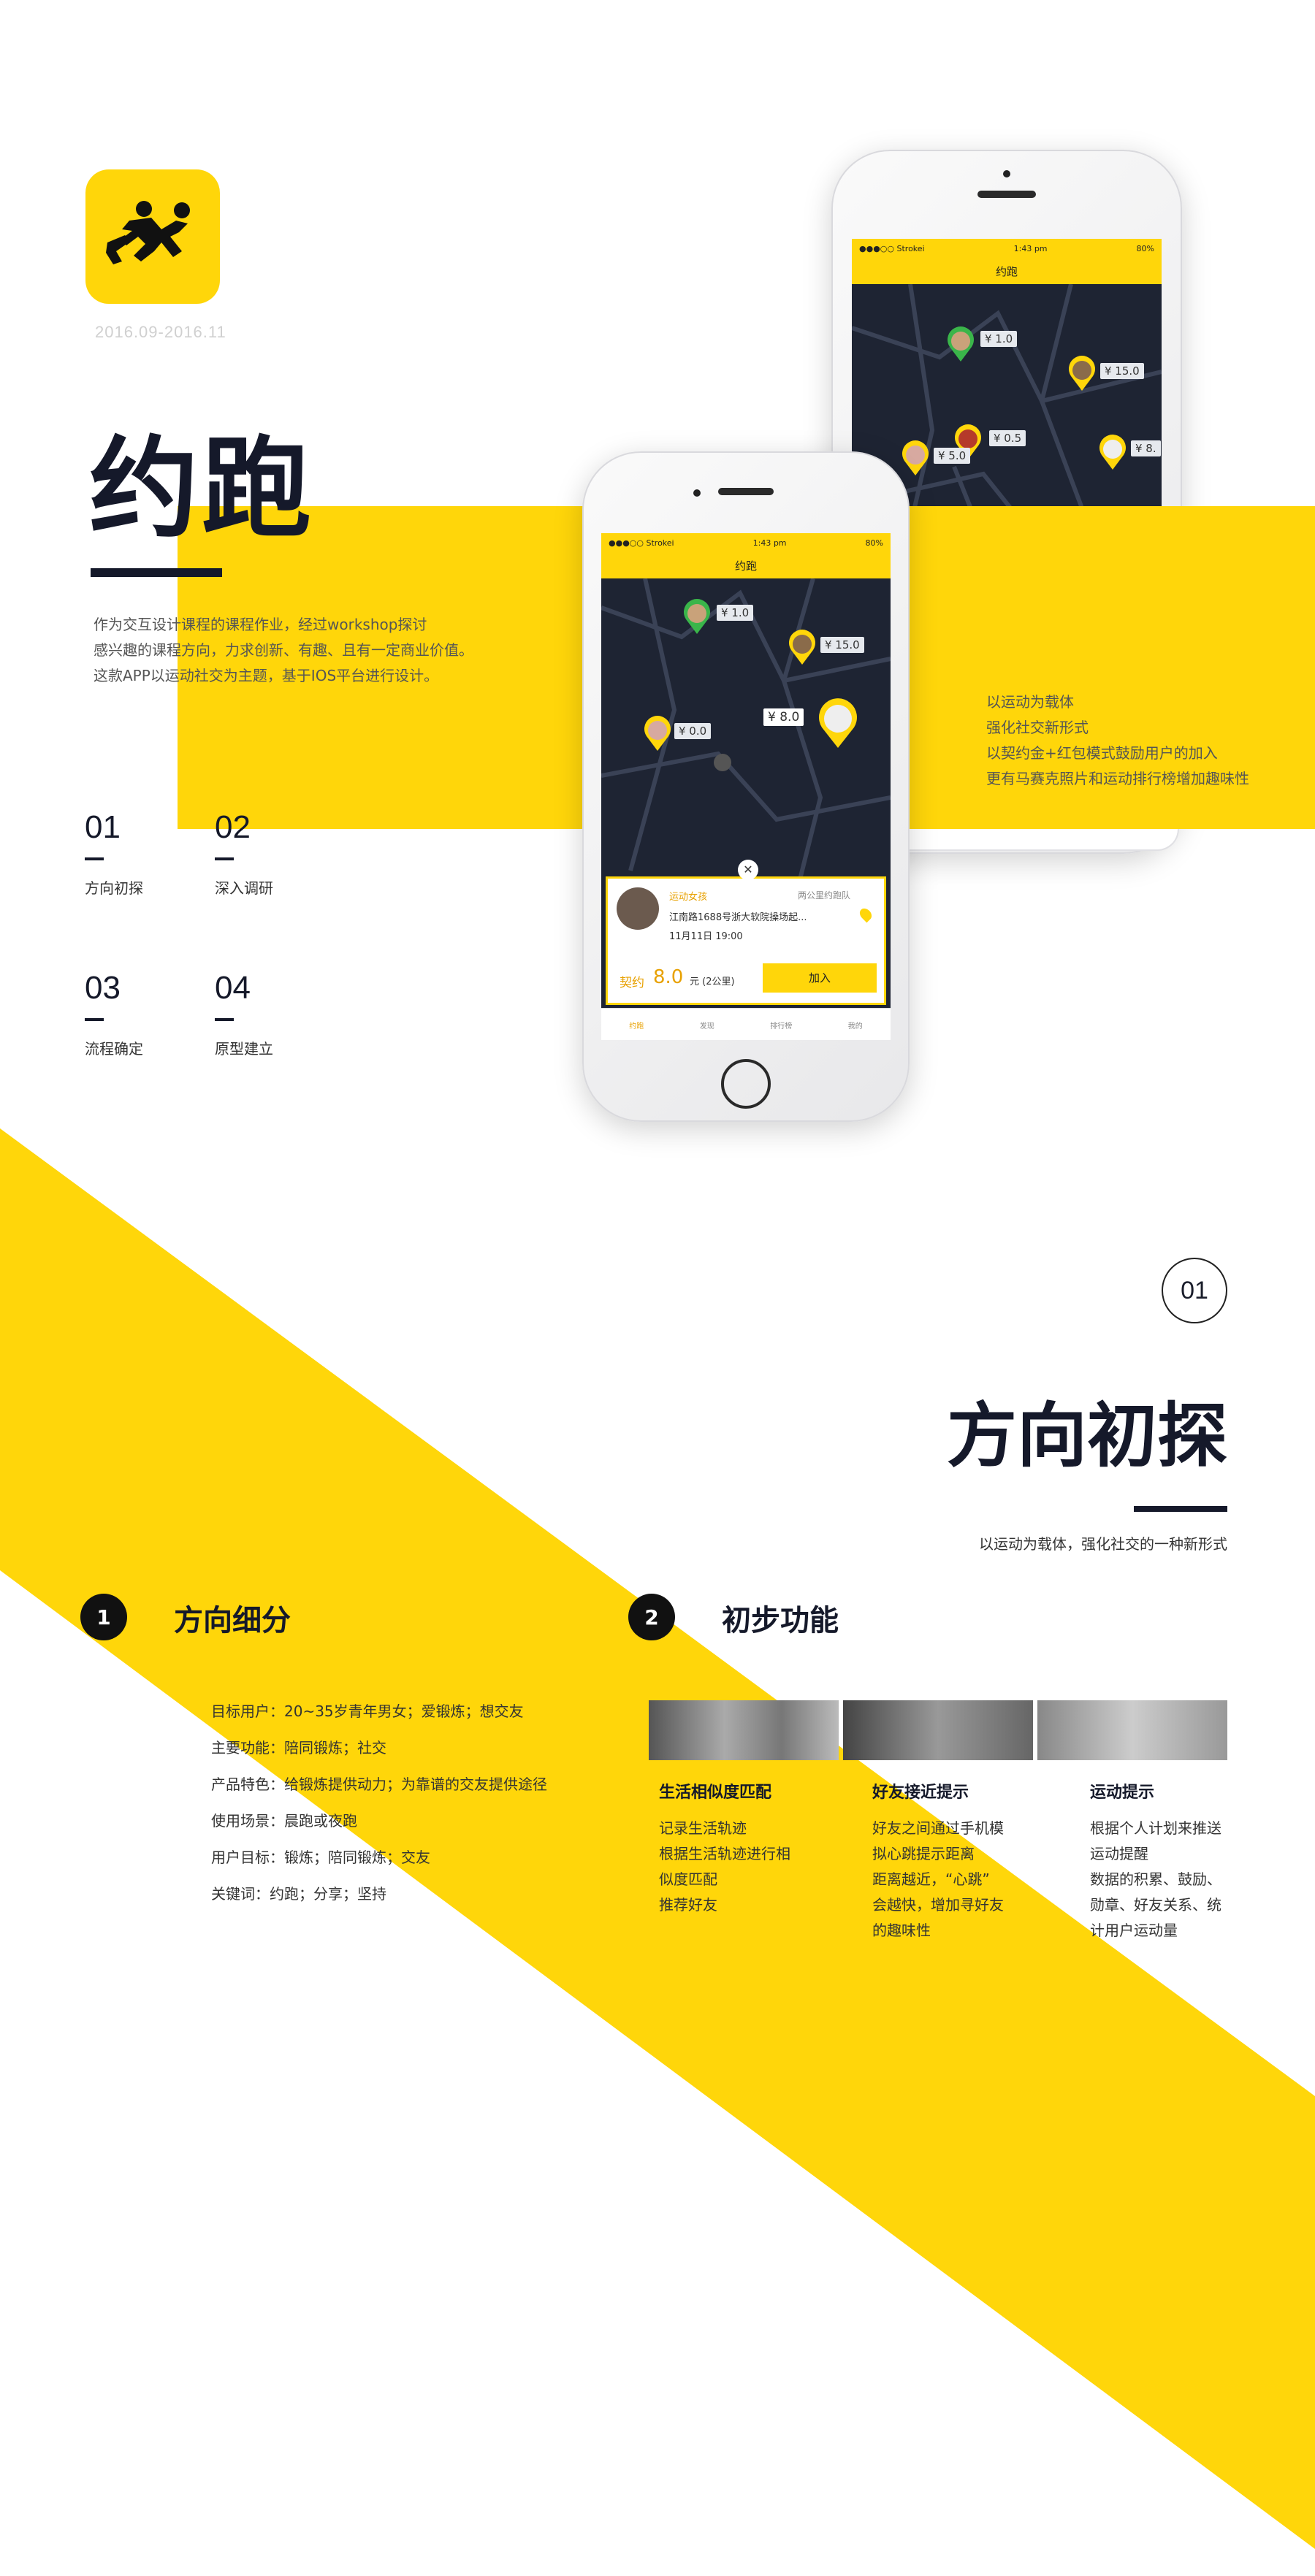 This screenshot has width=1315, height=2576. I want to click on avatar, so click(638, 908).